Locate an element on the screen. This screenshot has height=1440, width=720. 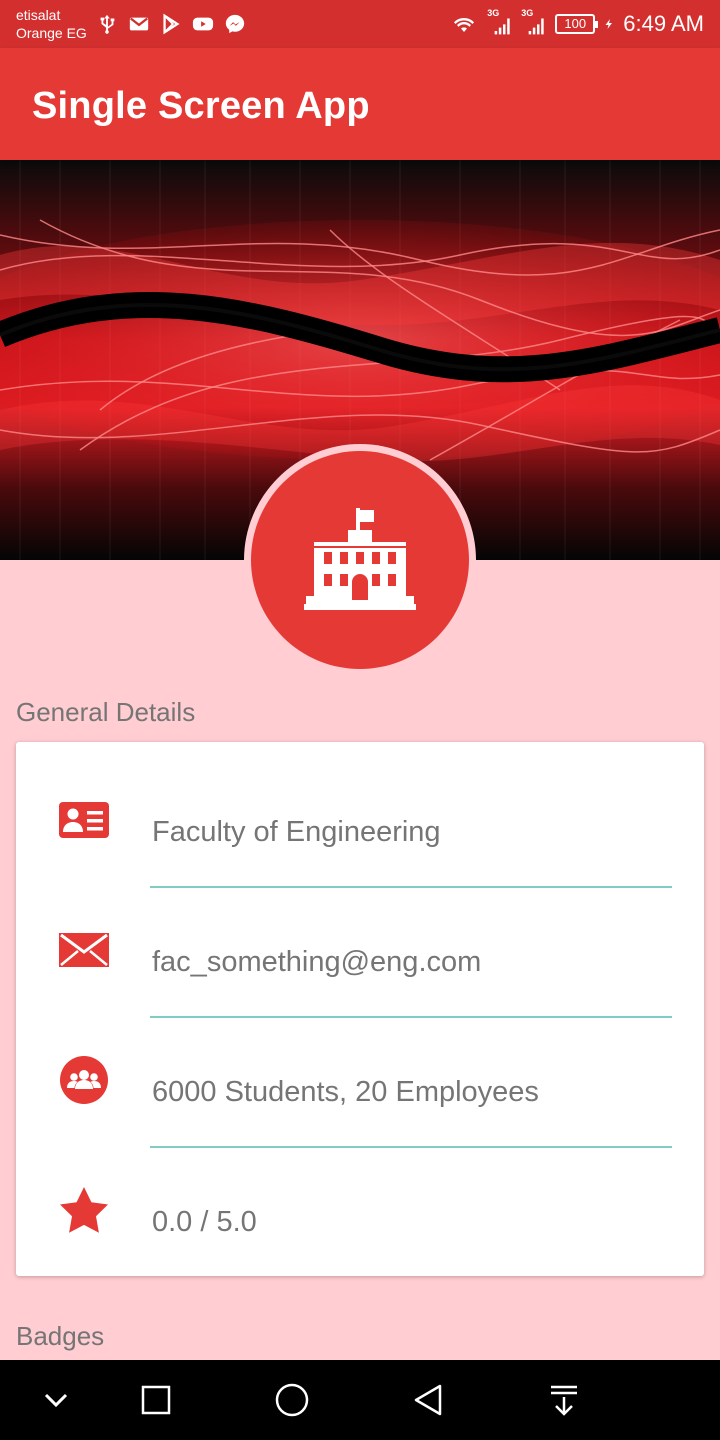
battery-icon: 100 is located at coordinates (577, 24).